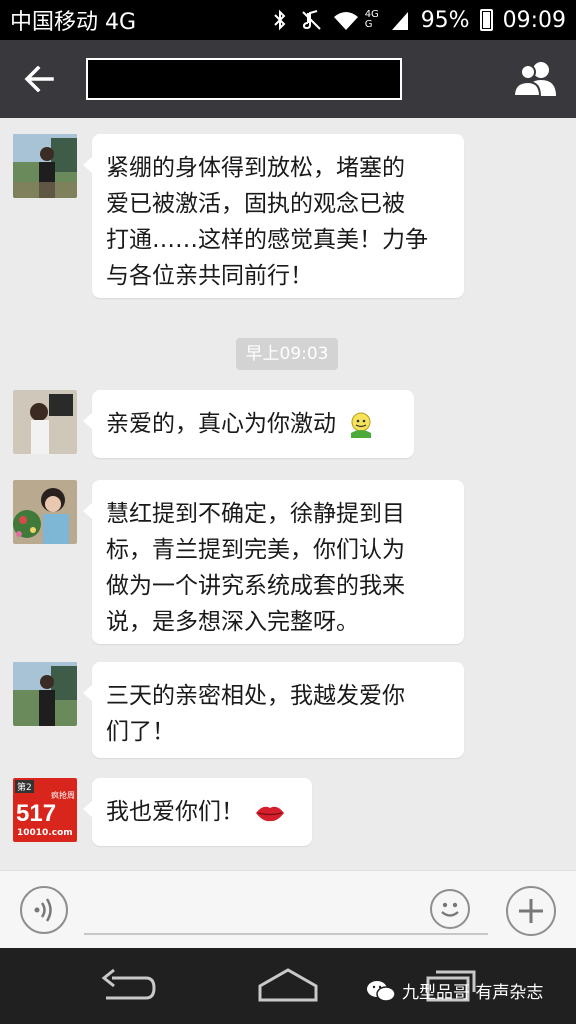 The width and height of the screenshot is (576, 1024). I want to click on plus-icon, so click(531, 911).